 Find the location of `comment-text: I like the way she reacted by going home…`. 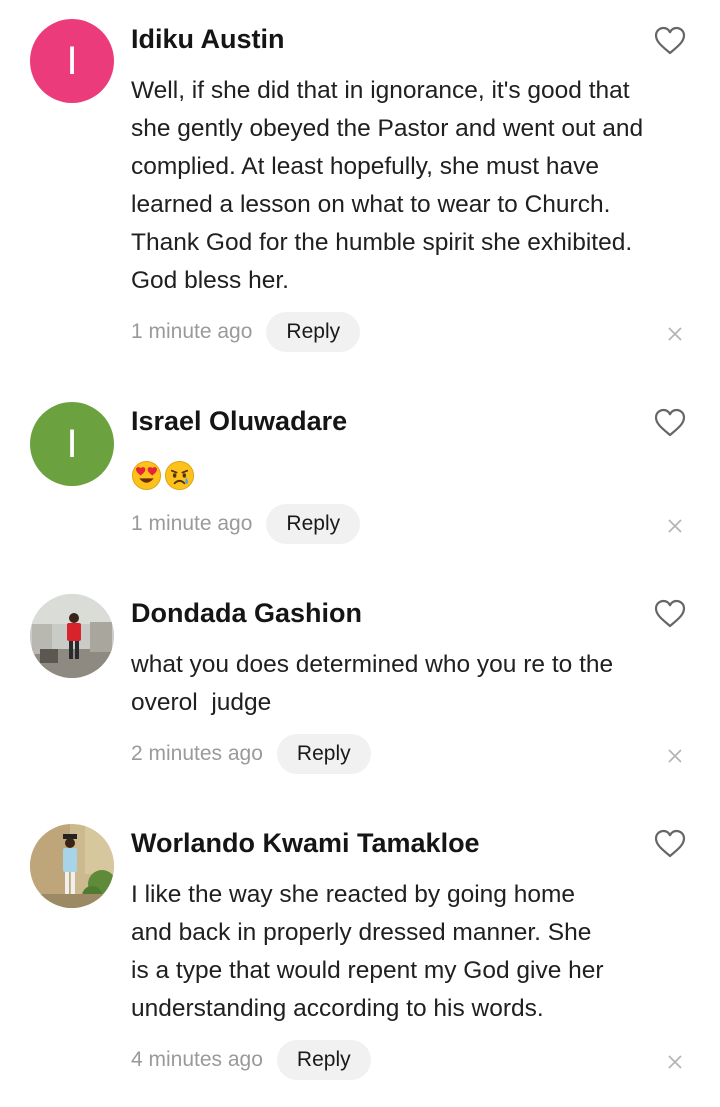

comment-text: I like the way she reacted by going home… is located at coordinates (411, 952).